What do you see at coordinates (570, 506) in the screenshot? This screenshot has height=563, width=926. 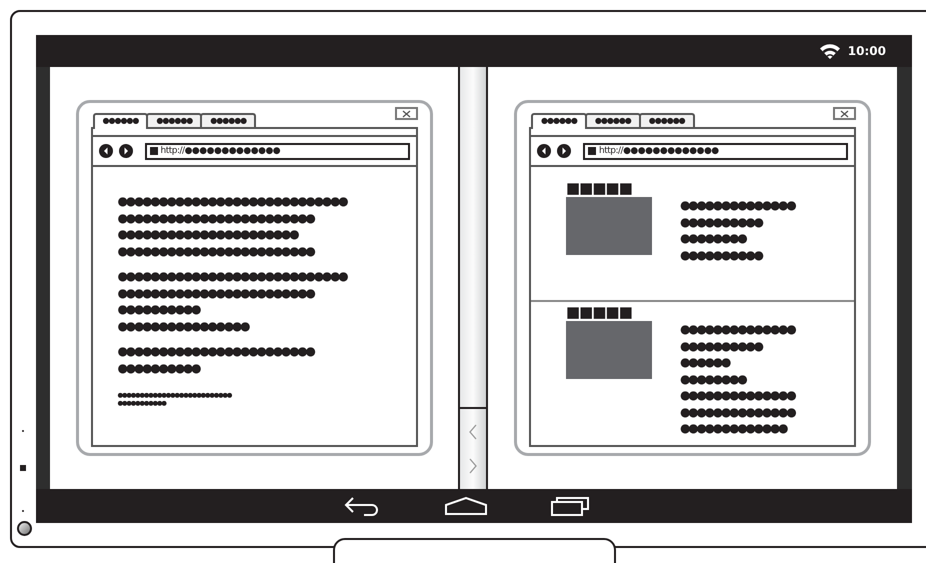 I see `recent-apps-icon` at bounding box center [570, 506].